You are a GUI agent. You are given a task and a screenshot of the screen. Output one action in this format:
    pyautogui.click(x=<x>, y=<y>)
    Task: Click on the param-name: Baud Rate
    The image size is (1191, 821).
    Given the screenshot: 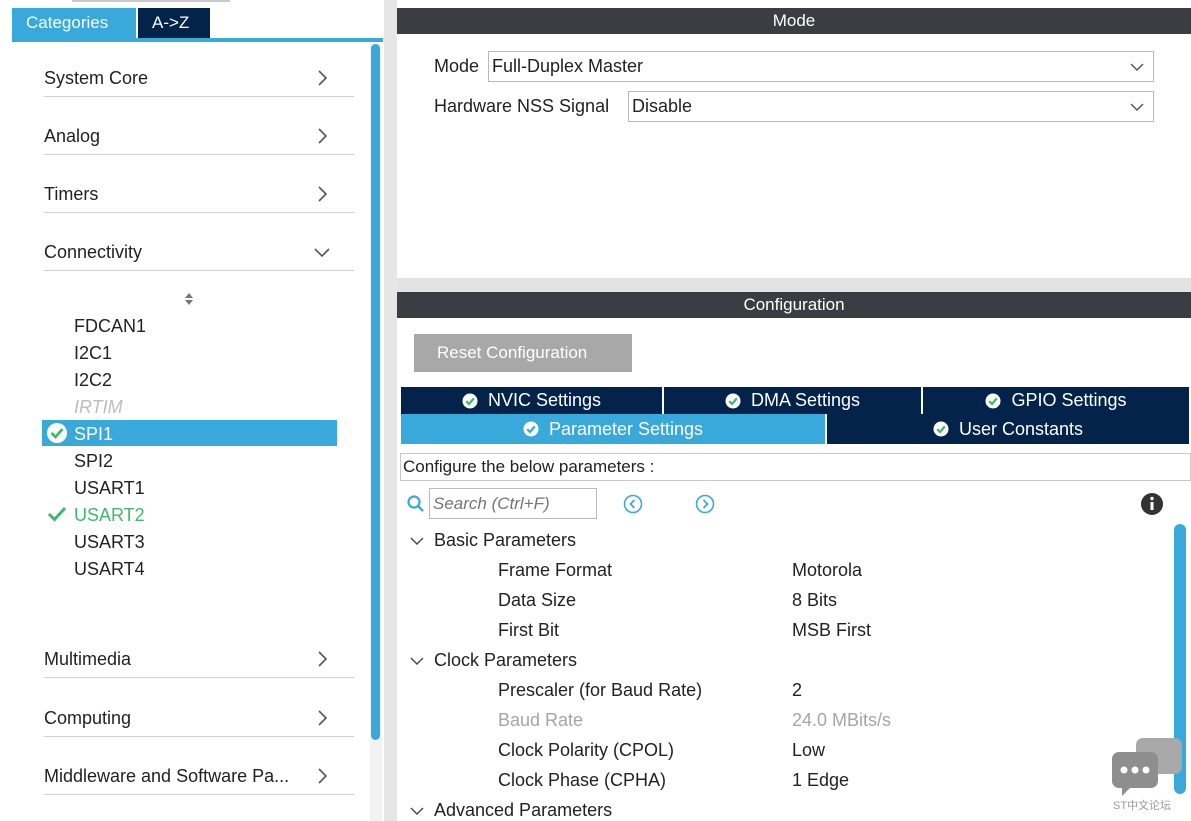 What is the action you would take?
    pyautogui.click(x=541, y=720)
    